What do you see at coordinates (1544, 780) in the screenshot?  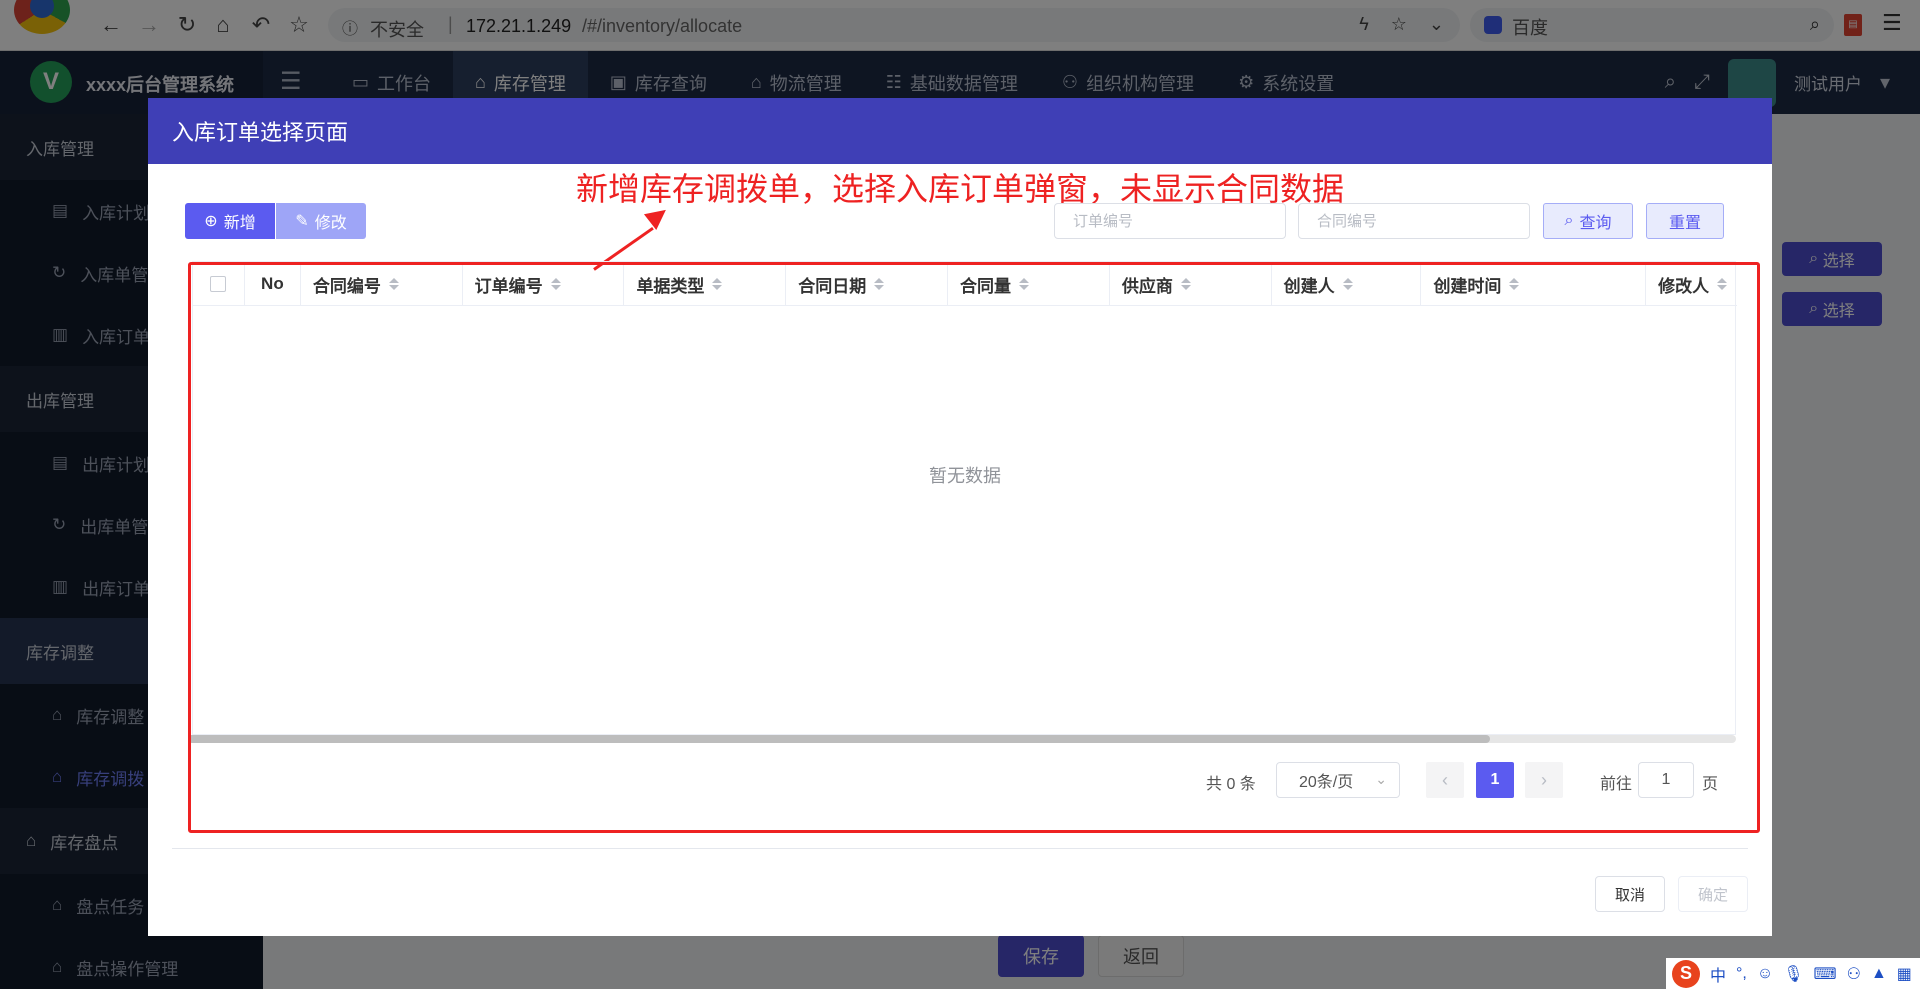 I see `next-page-button: ›` at bounding box center [1544, 780].